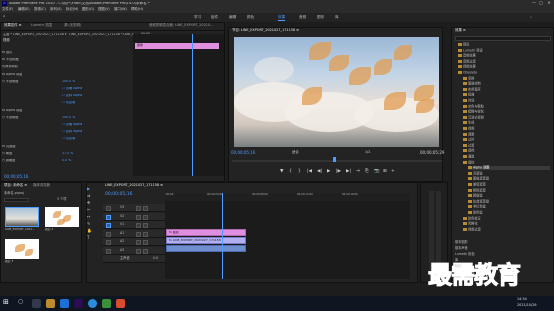  I want to click on effects-tree-item: 时间, so click(506, 101).